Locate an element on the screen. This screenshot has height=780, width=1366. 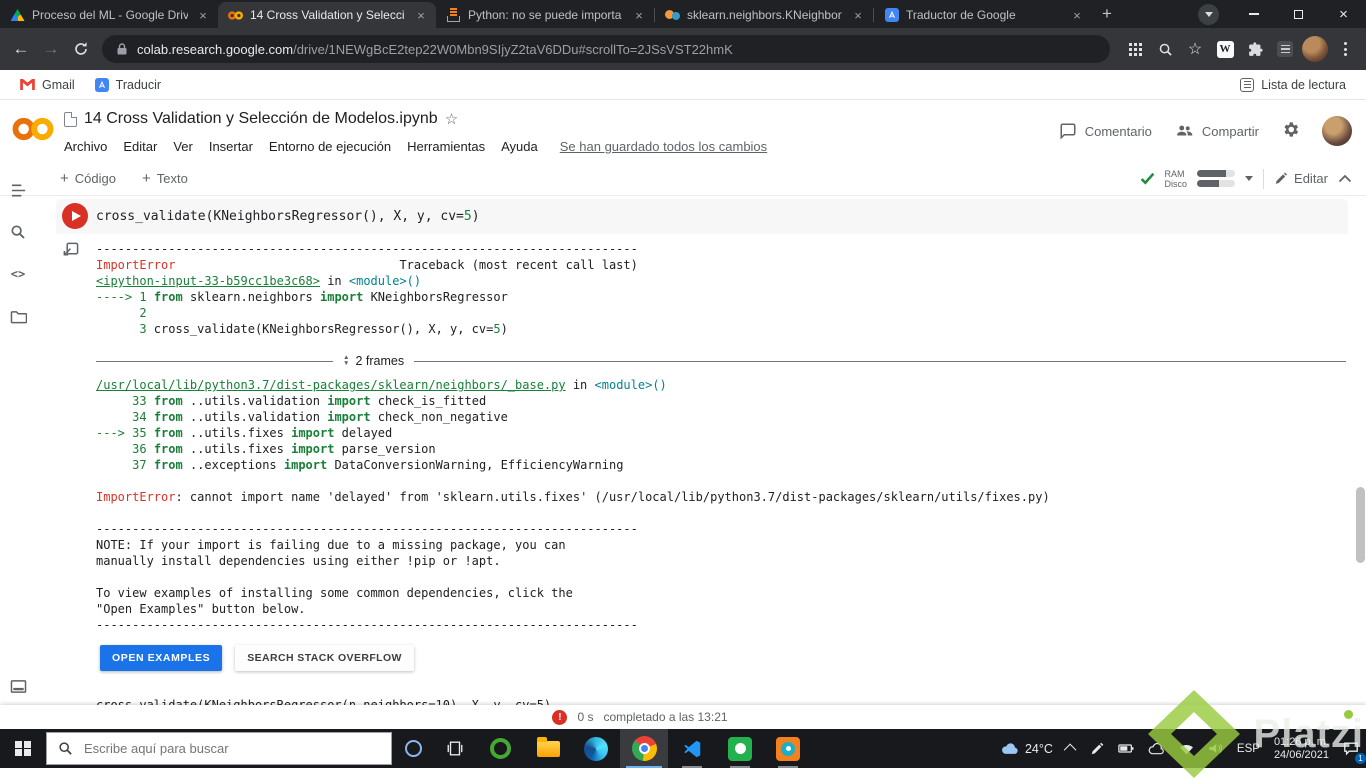
reload-button is located at coordinates (81, 49).